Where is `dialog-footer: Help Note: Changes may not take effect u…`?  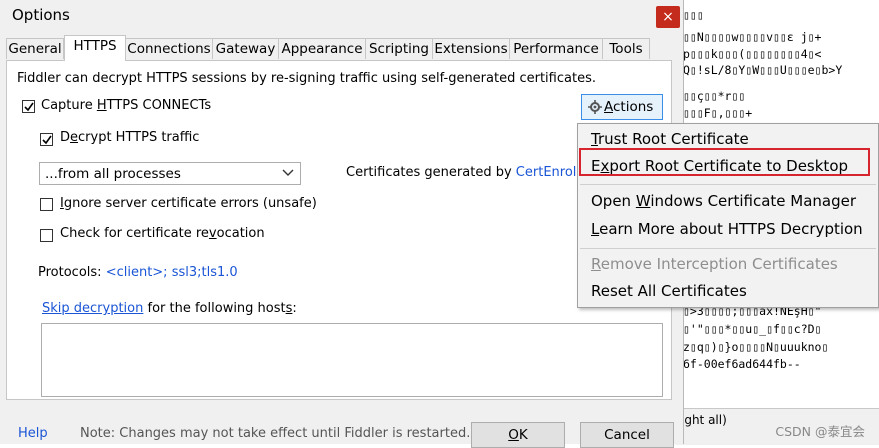
dialog-footer: Help Note: Changes may not take effect u… is located at coordinates (341, 433).